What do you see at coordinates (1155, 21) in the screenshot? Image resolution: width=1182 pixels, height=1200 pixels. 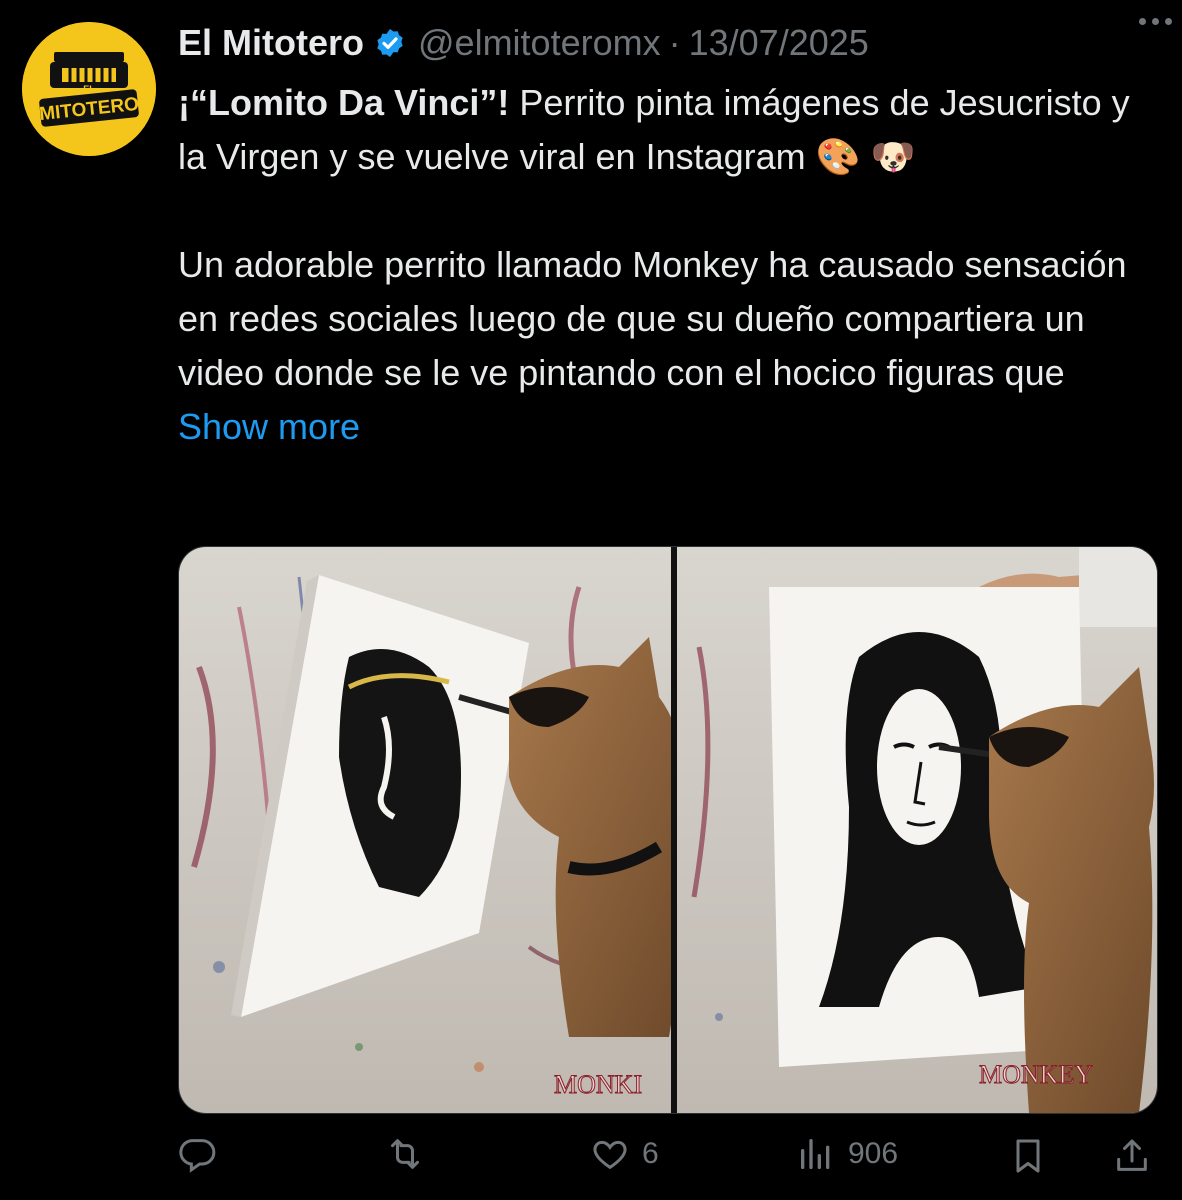 I see `more-options-icon` at bounding box center [1155, 21].